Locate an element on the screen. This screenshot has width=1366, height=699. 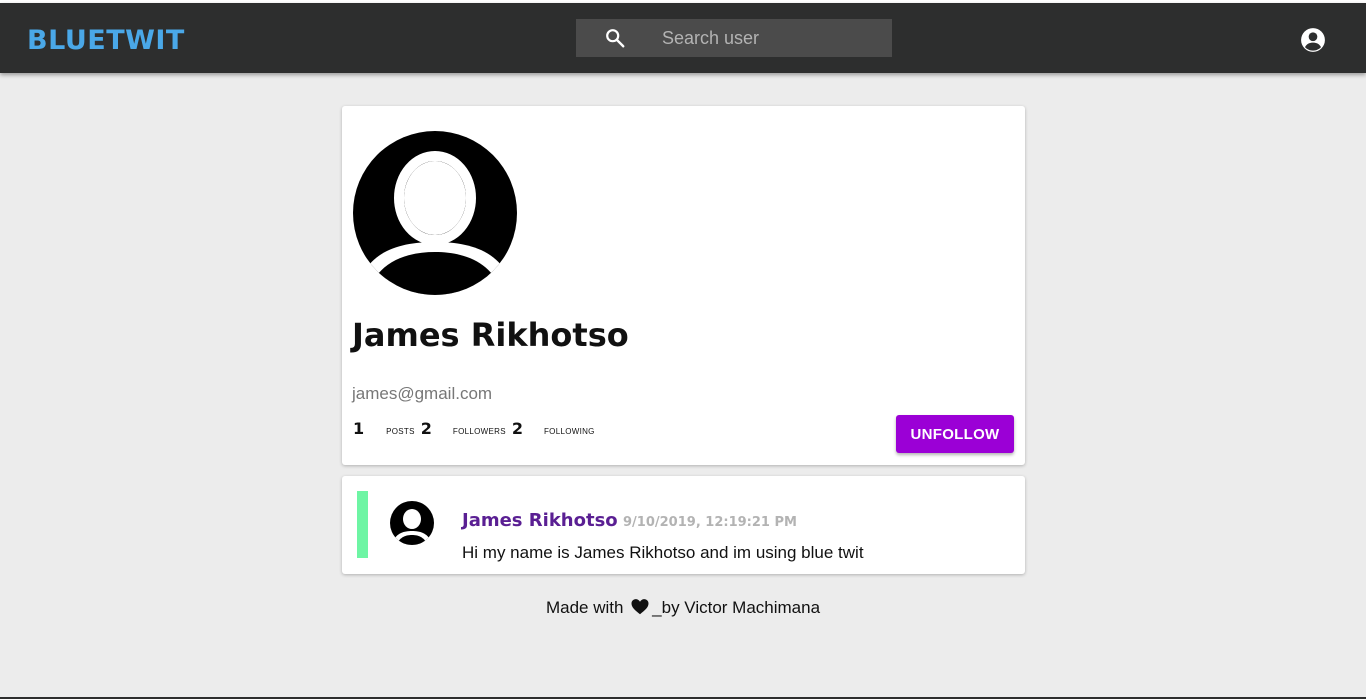
followers-count: 2 is located at coordinates (426, 428).